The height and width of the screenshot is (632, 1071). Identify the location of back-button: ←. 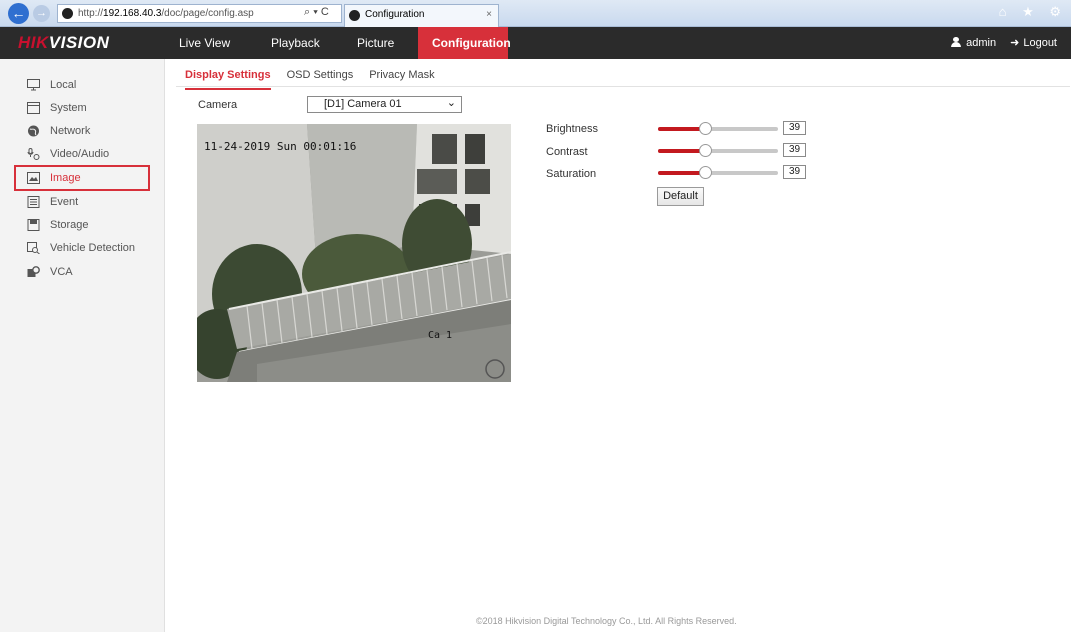
(18, 13).